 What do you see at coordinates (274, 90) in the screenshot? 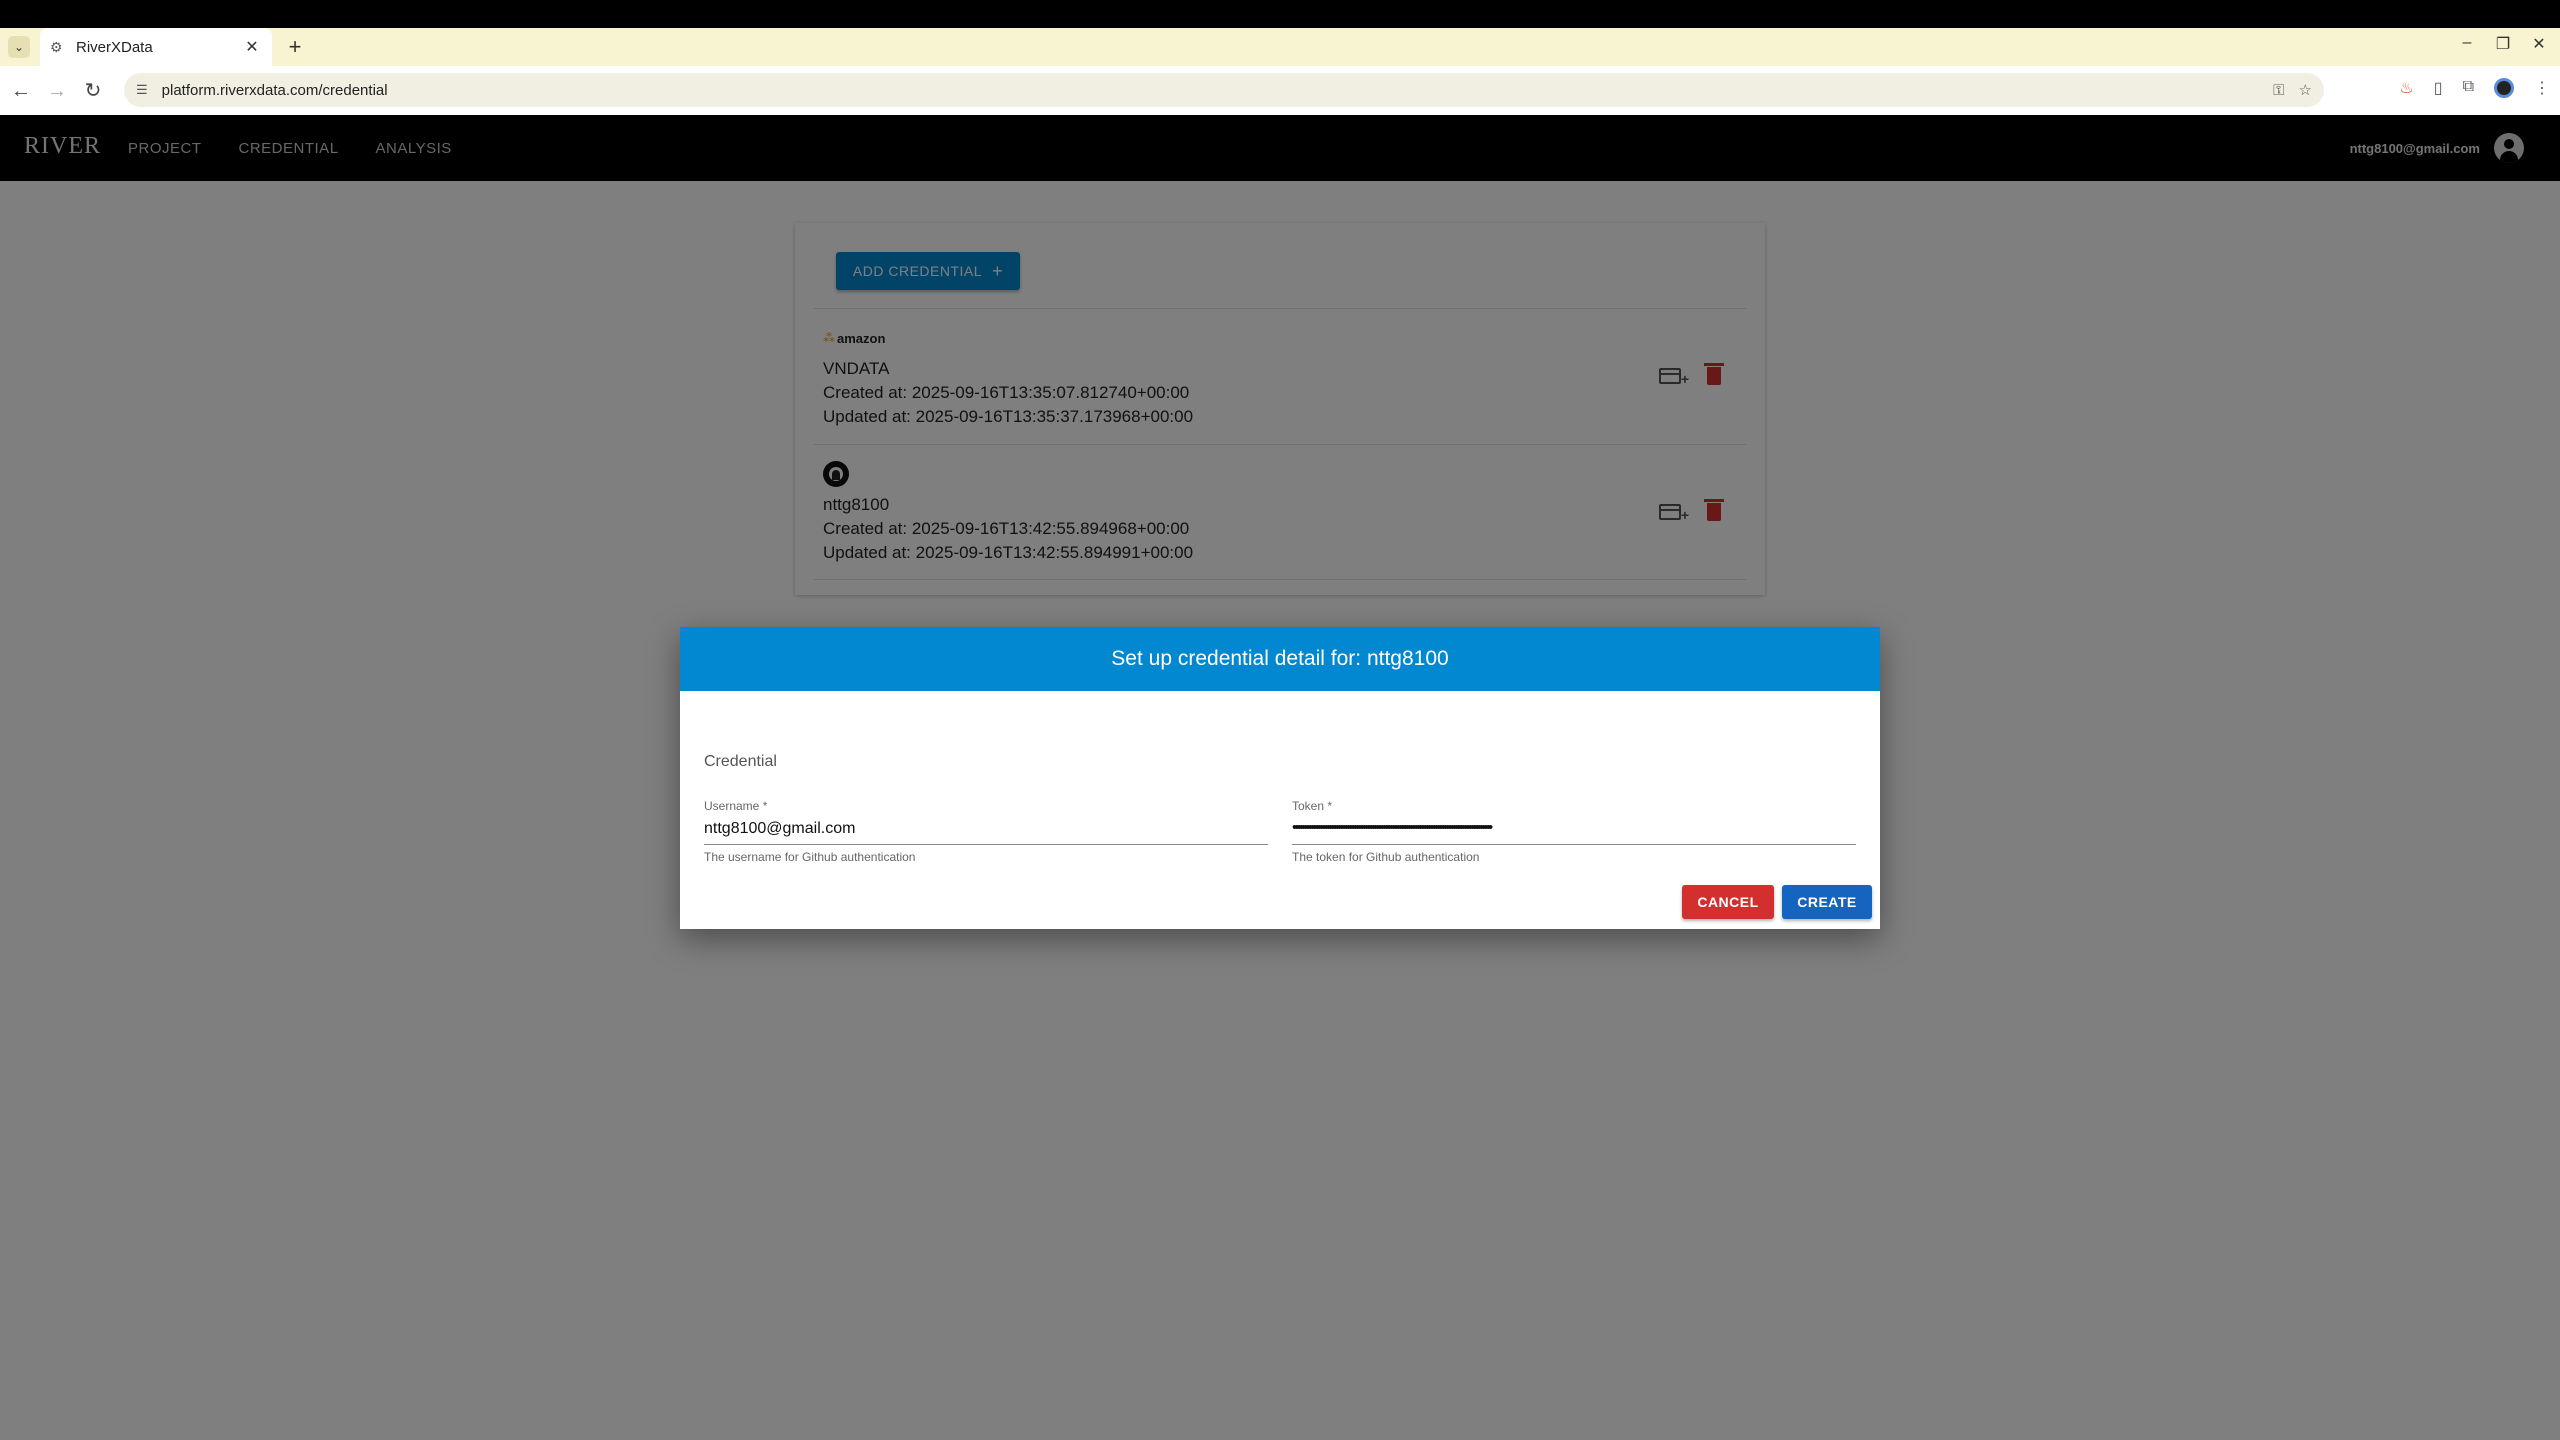
I see `url-text: platform.riverxdata.com/credential` at bounding box center [274, 90].